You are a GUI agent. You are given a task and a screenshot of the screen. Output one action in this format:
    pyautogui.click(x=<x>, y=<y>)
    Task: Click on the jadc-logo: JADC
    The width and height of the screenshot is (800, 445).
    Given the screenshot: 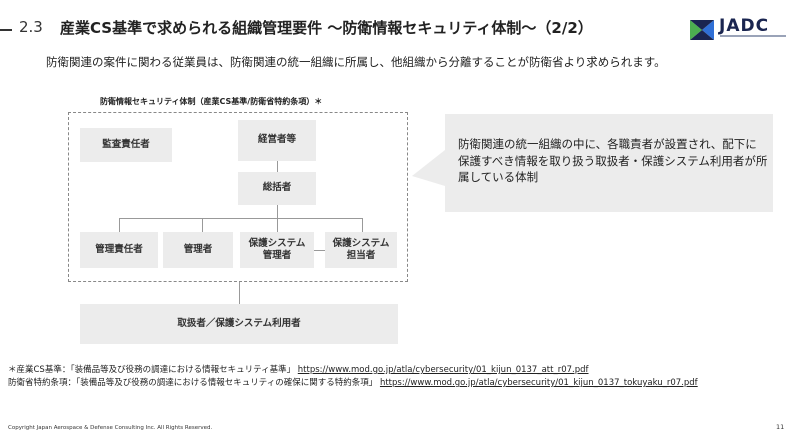 What is the action you would take?
    pyautogui.click(x=740, y=30)
    